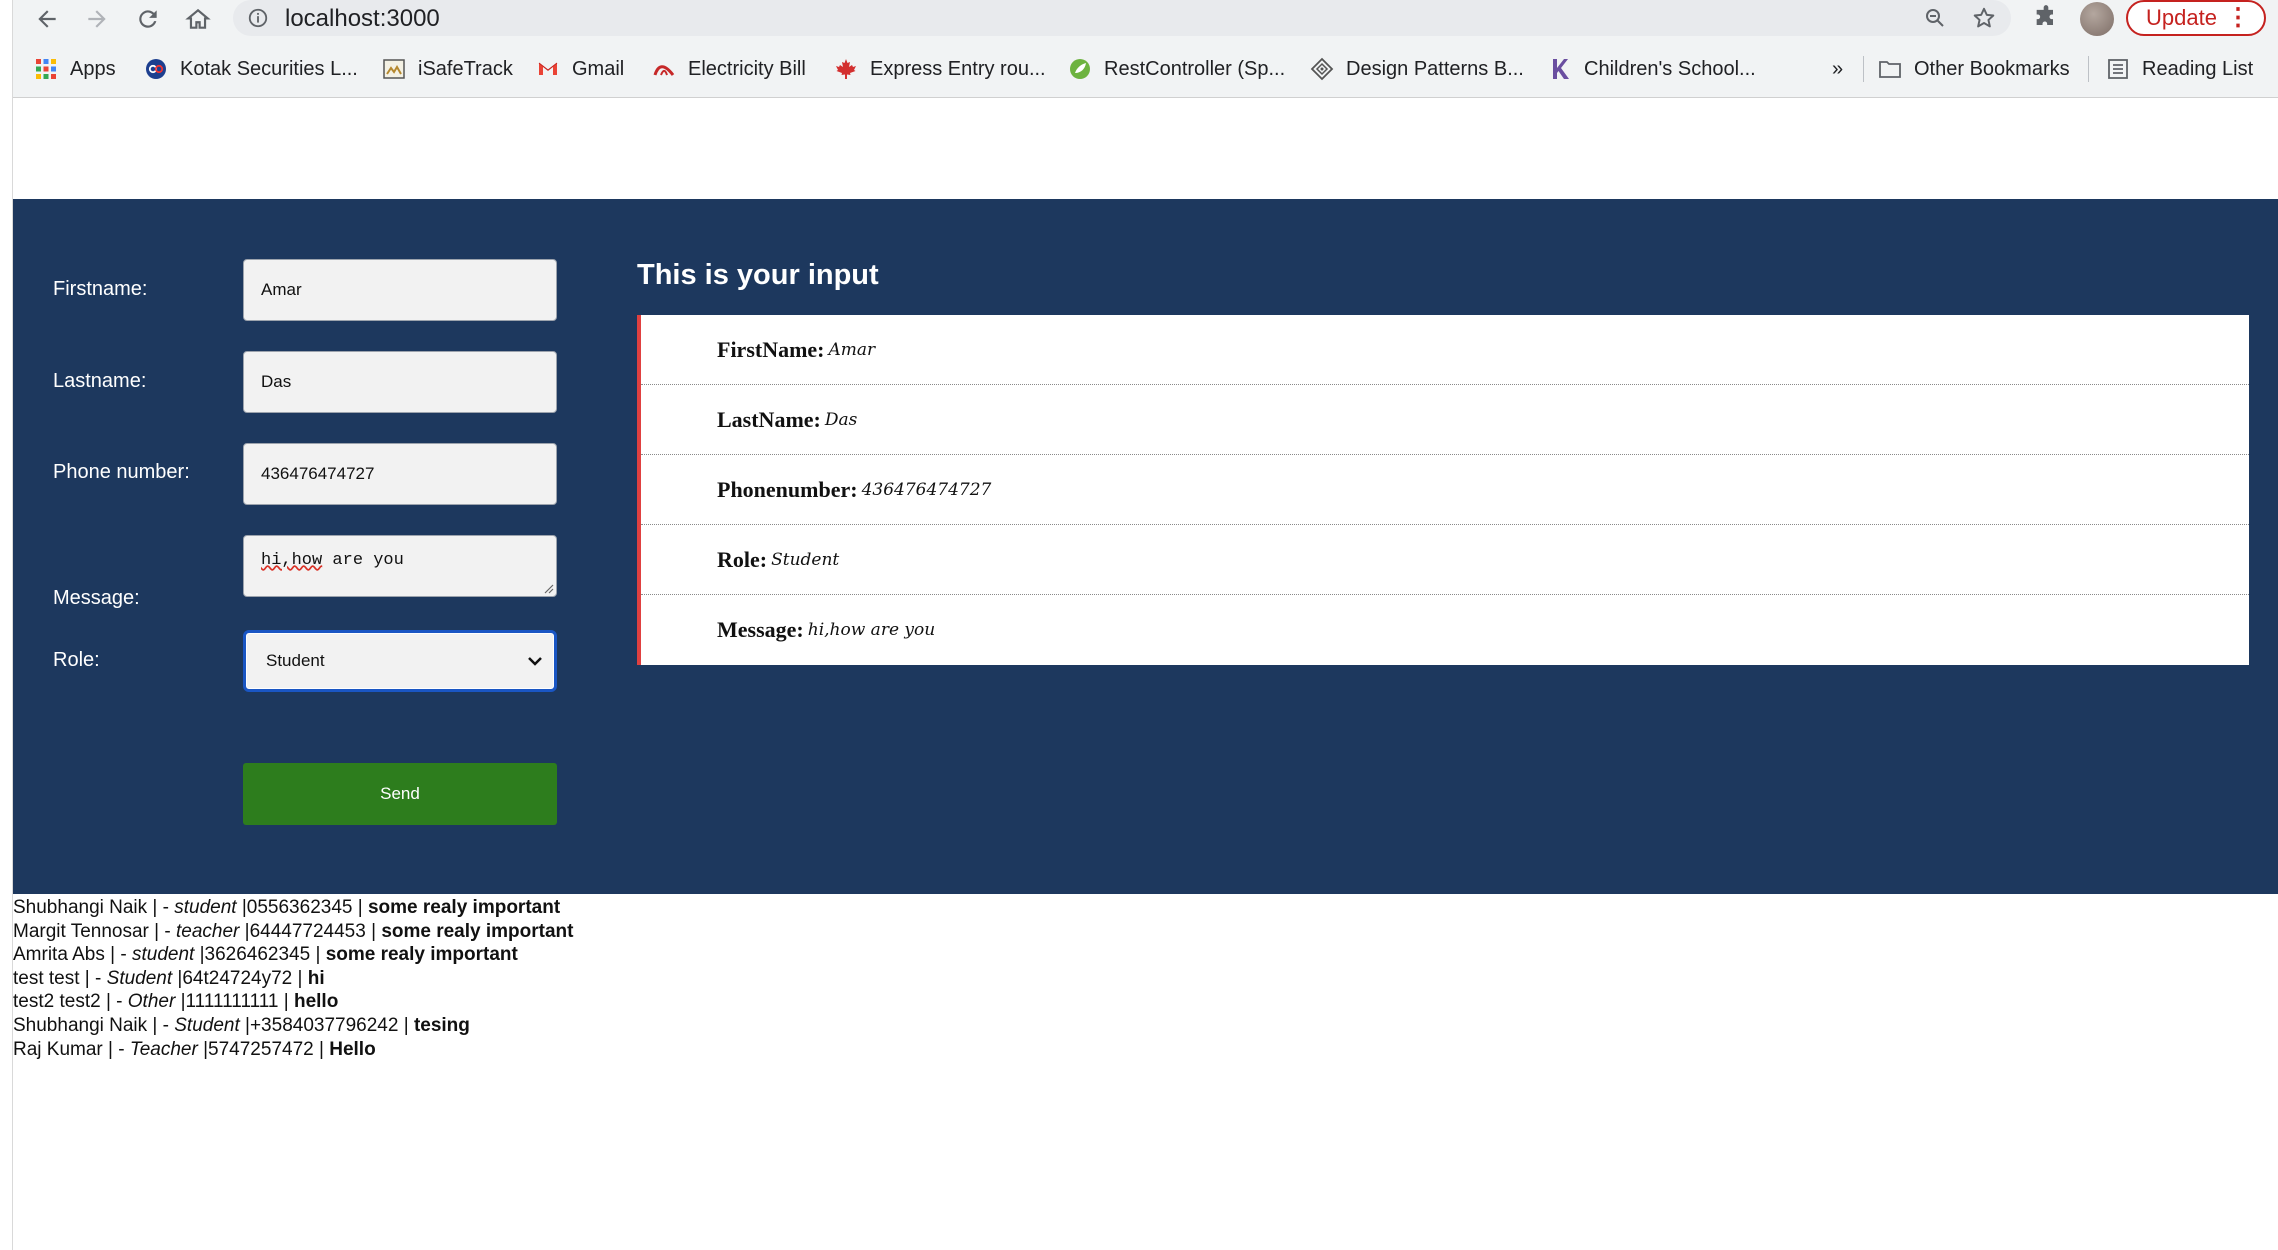 This screenshot has height=1250, width=2278. Describe the element at coordinates (352, 1049) in the screenshot. I see `entry-message: Hello` at that location.